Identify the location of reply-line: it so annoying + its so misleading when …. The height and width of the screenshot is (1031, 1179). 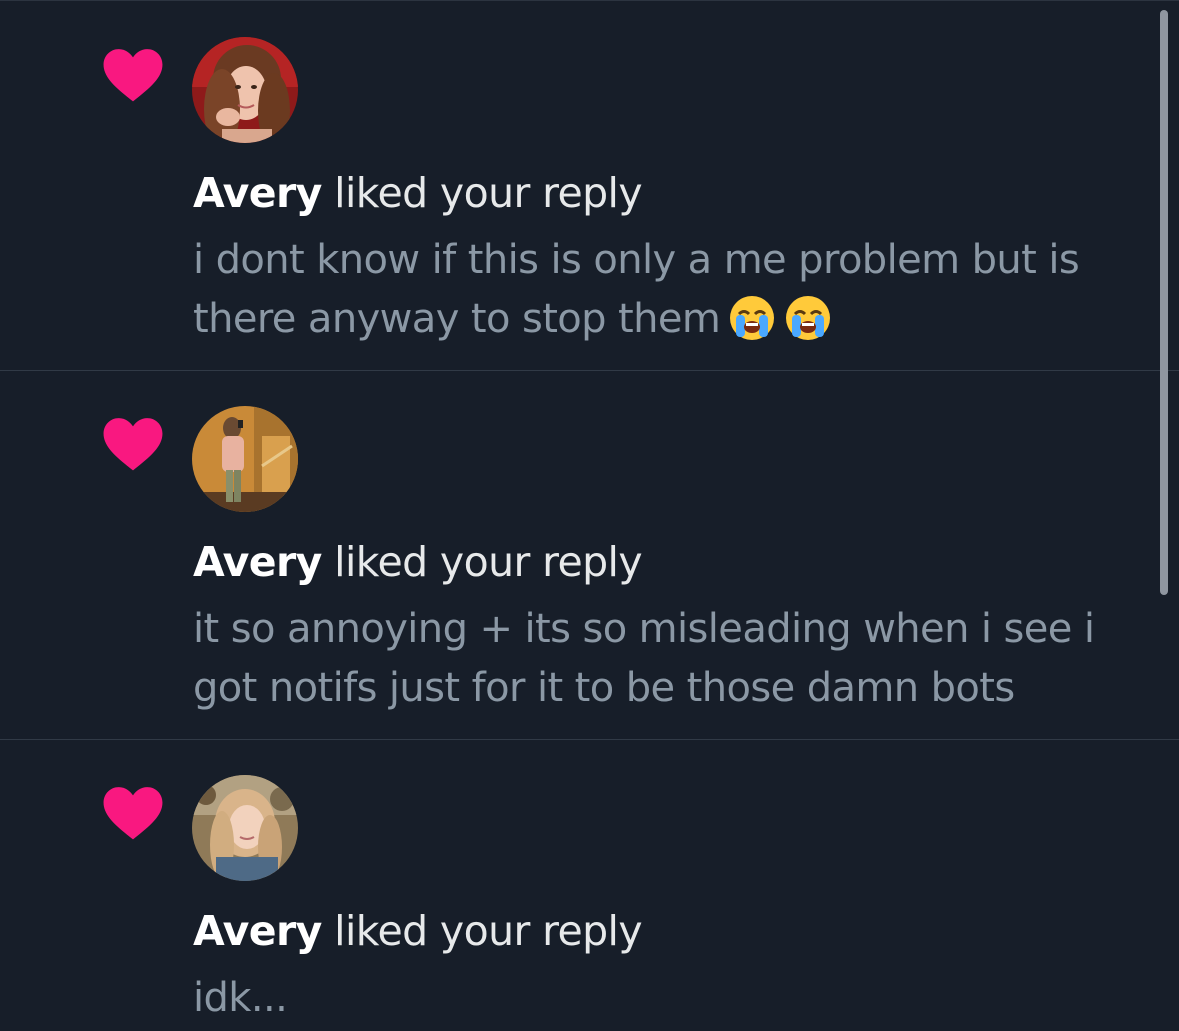
(644, 629).